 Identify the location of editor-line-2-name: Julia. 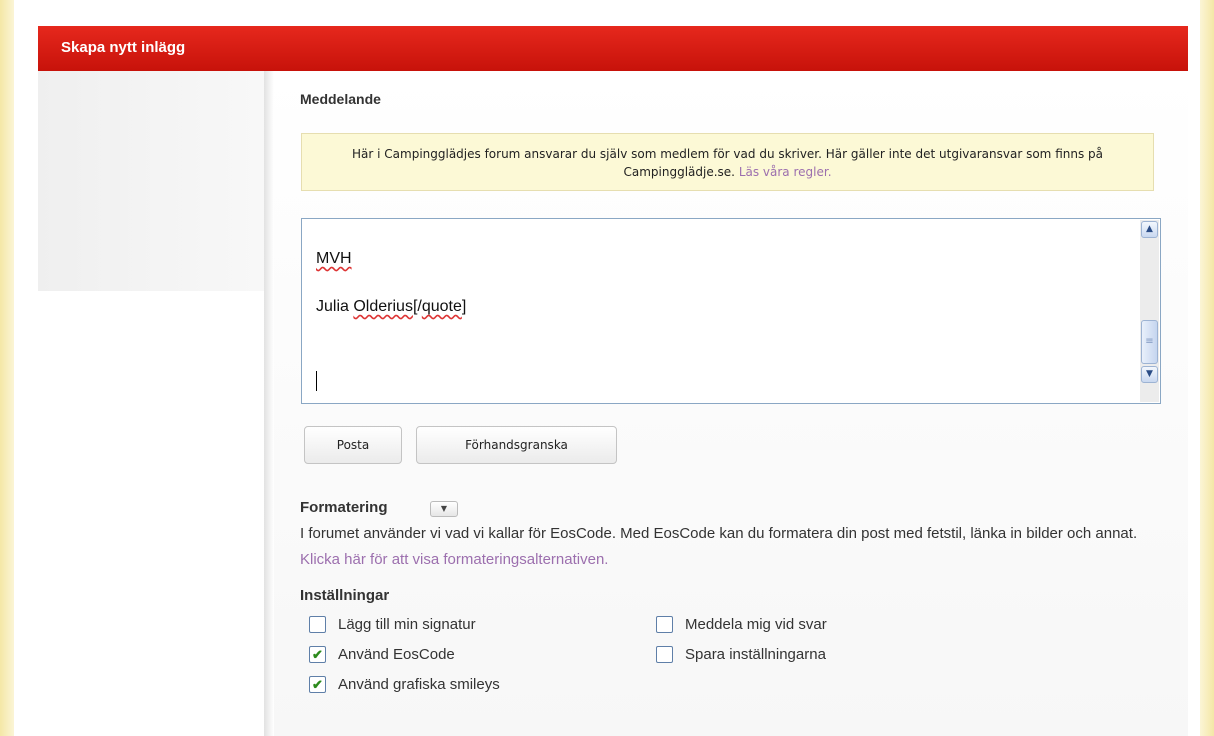
(335, 306).